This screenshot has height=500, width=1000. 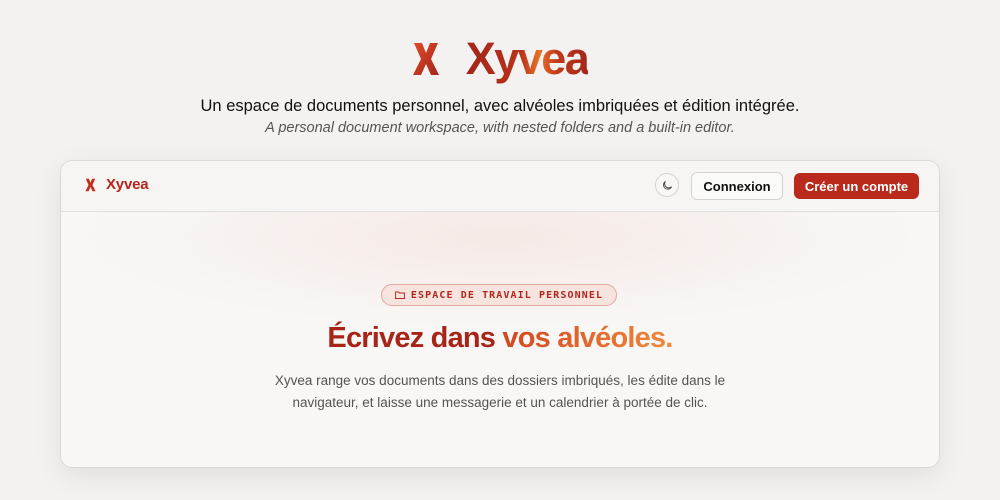 What do you see at coordinates (415, 338) in the screenshot?
I see `headline-part-1: Écrivez dans` at bounding box center [415, 338].